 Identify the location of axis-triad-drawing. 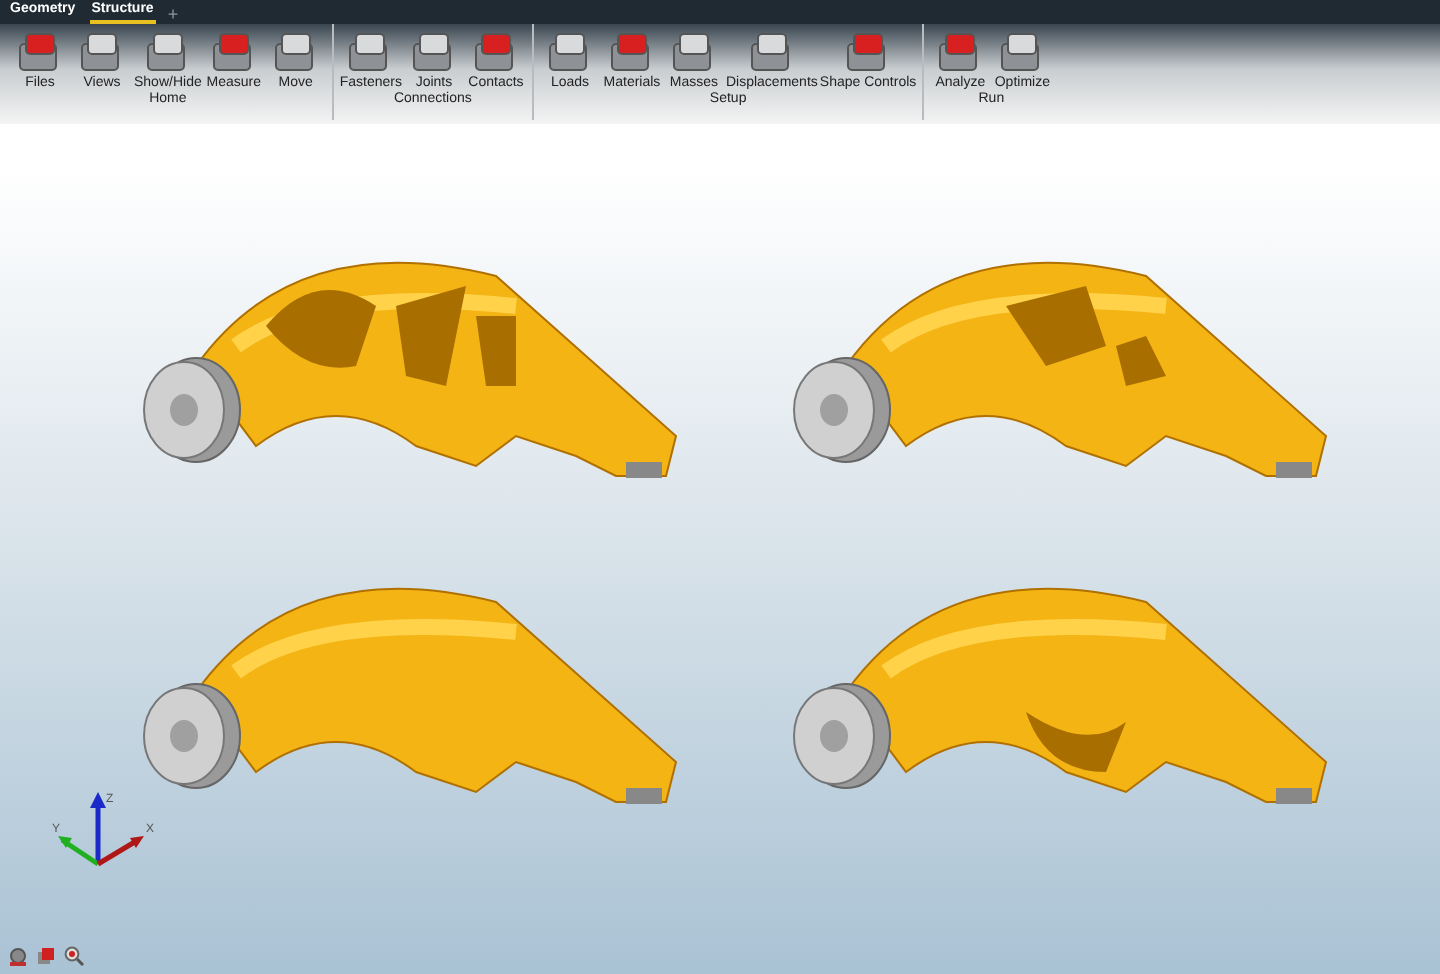
(101, 829).